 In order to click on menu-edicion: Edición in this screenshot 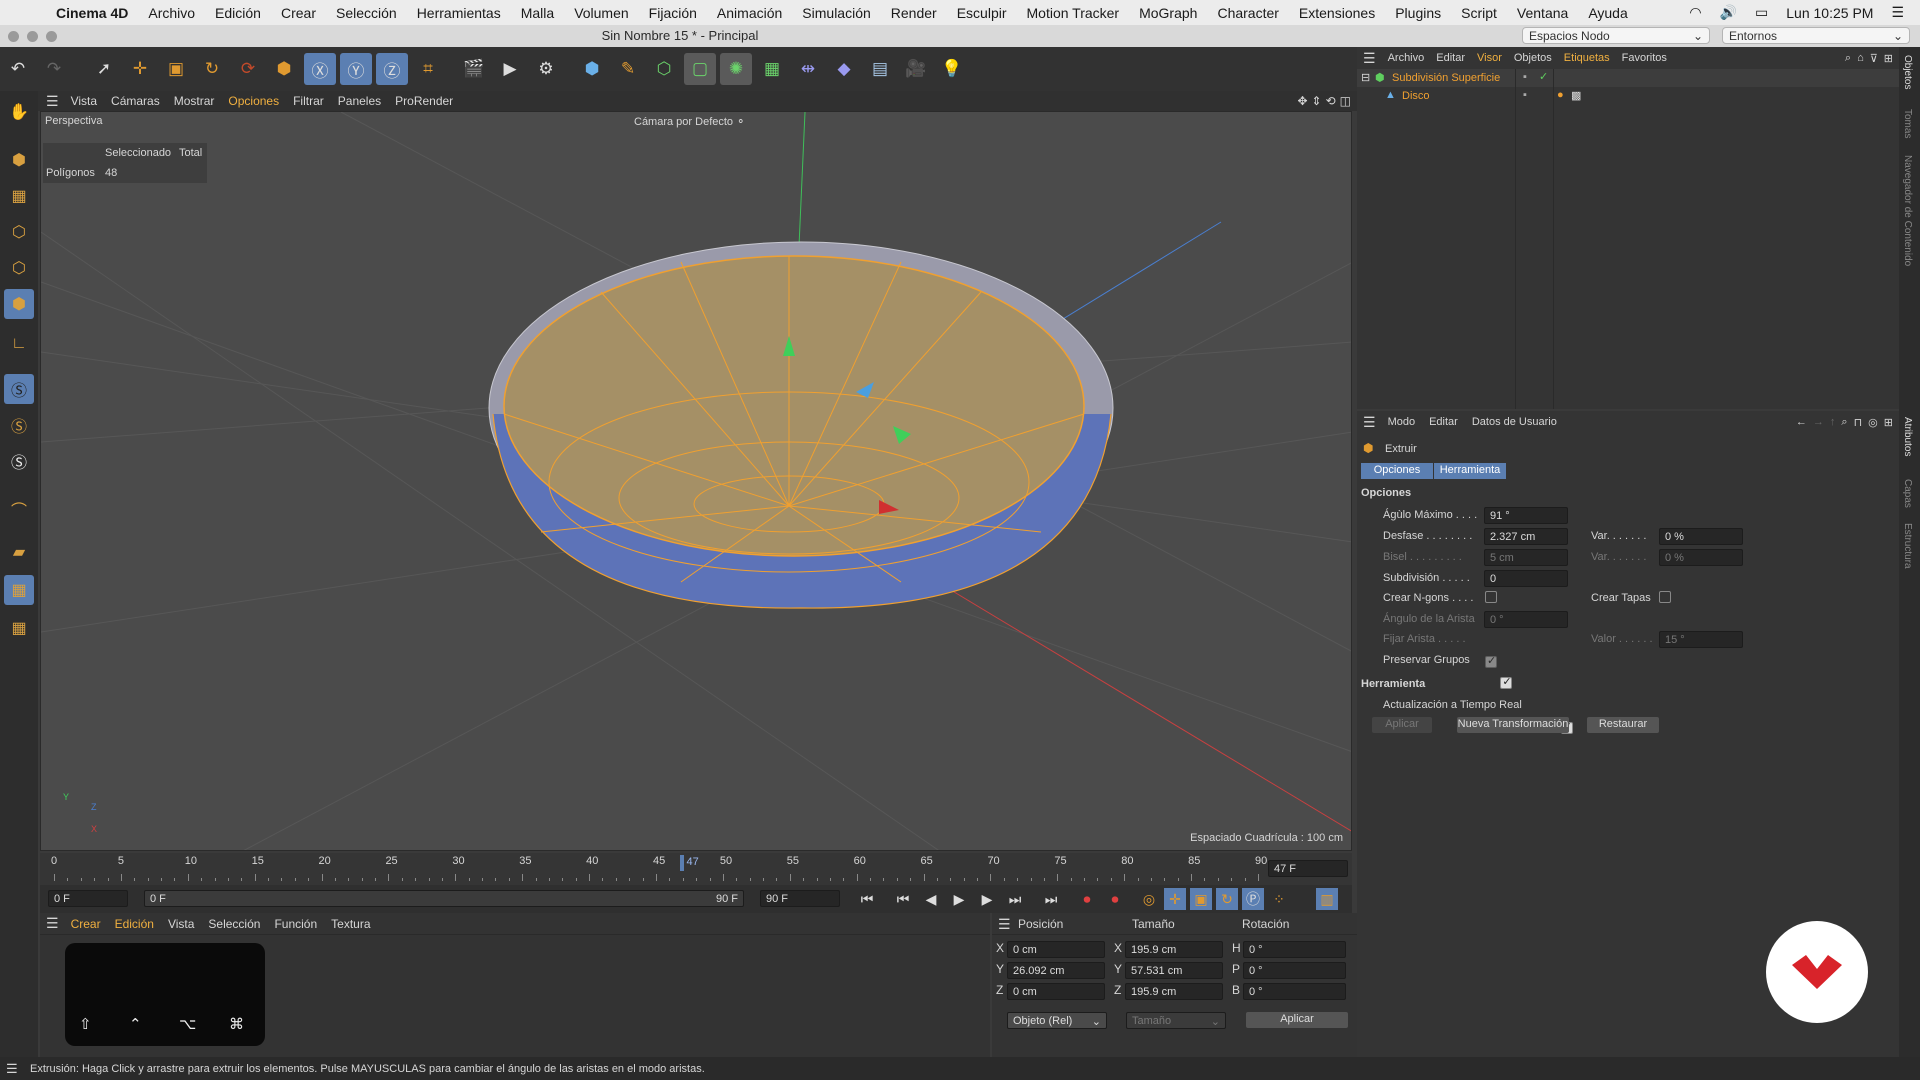, I will do `click(238, 13)`.